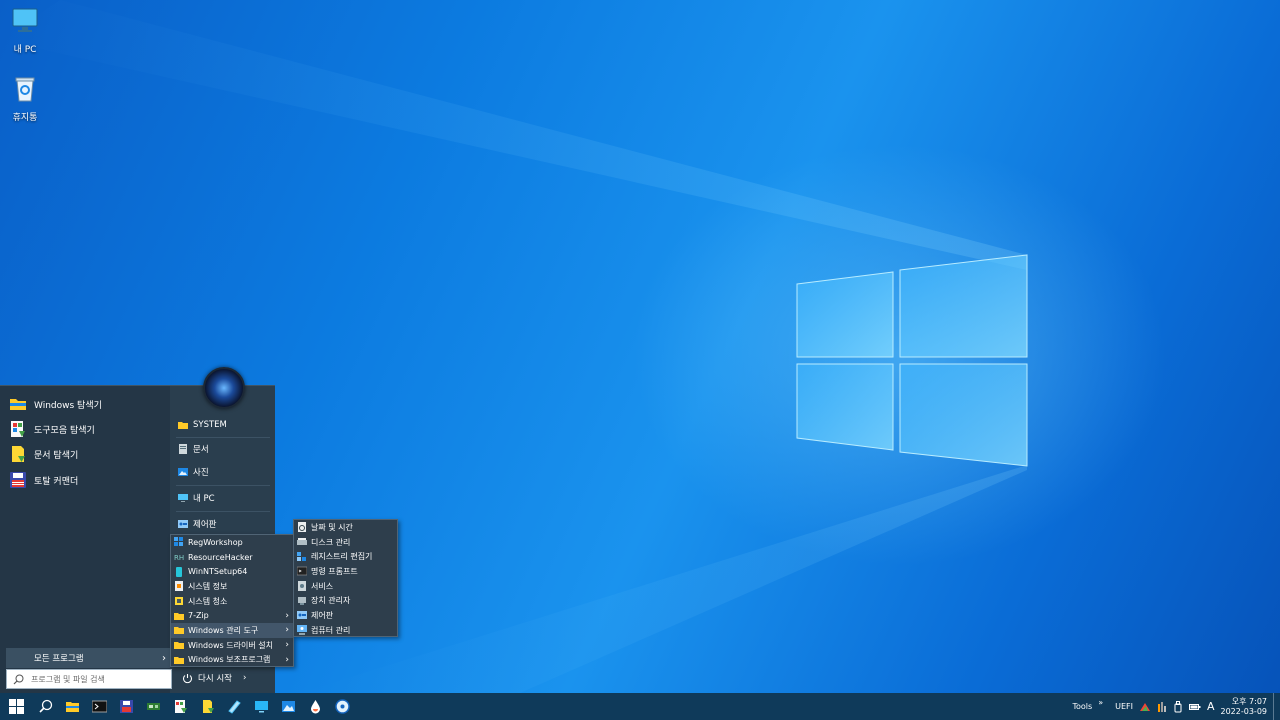 The image size is (1280, 720). I want to click on taskbar-display, so click(261, 706).